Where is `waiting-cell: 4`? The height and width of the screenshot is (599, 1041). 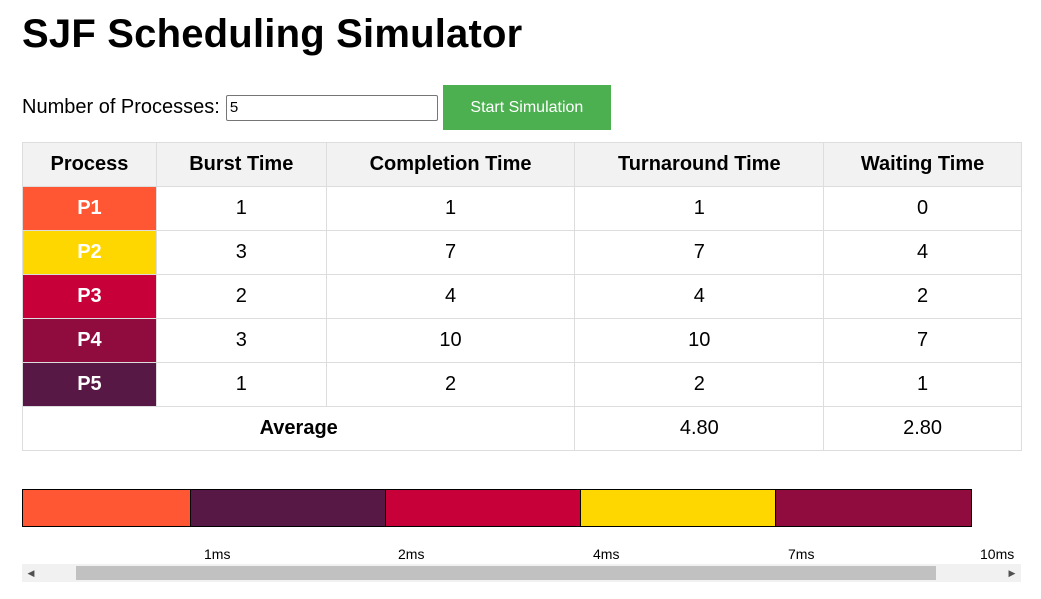
waiting-cell: 4 is located at coordinates (922, 252).